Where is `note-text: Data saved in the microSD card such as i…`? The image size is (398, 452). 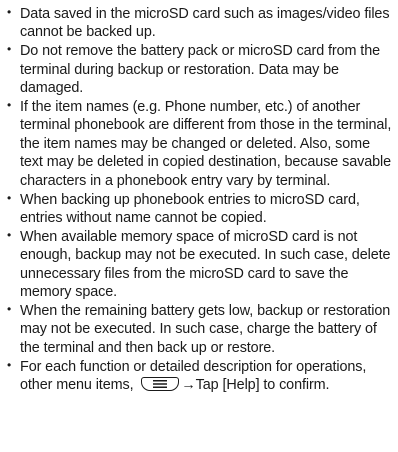
note-text: Data saved in the microSD card such as i… is located at coordinates (205, 23).